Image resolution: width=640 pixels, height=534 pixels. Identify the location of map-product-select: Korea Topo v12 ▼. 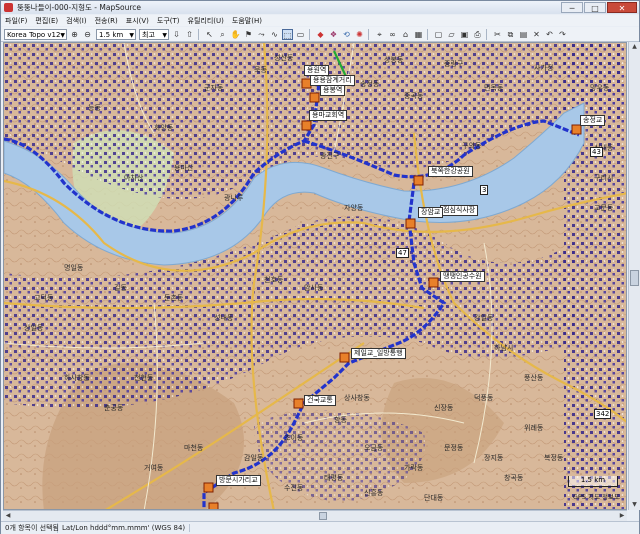
(35, 34).